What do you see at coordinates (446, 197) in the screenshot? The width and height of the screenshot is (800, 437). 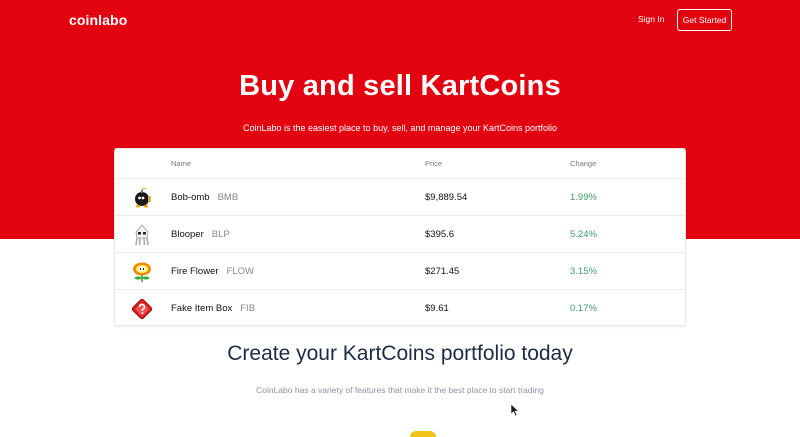 I see `coin-price: $9,889.54` at bounding box center [446, 197].